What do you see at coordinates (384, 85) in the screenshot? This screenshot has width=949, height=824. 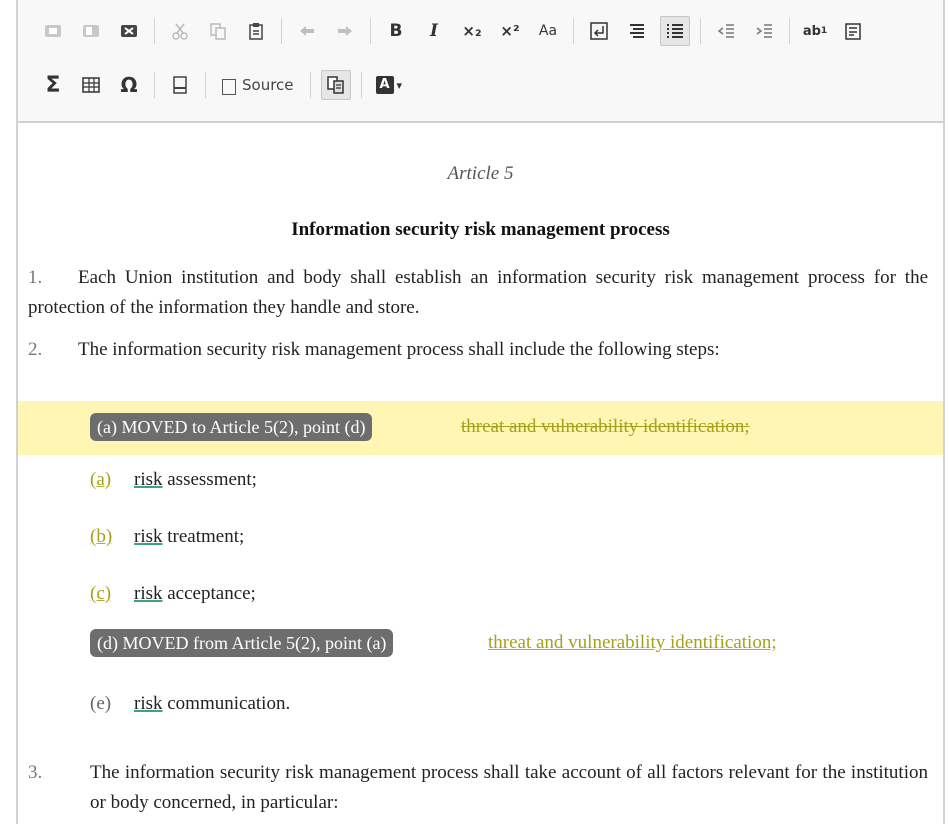 I see `text-color-glyph: A` at bounding box center [384, 85].